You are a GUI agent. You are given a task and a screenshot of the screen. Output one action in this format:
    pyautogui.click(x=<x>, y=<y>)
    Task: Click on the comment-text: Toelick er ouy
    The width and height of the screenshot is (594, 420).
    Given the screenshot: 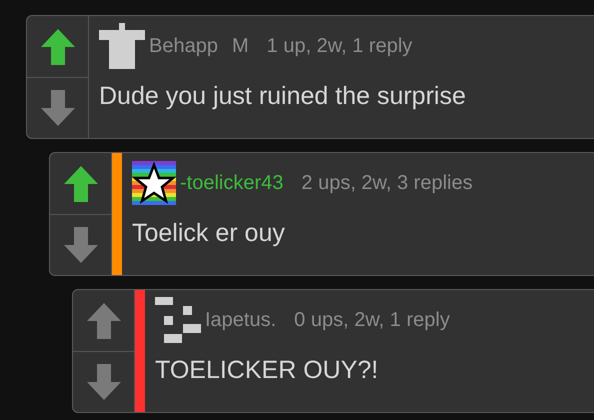 What is the action you would take?
    pyautogui.click(x=209, y=233)
    